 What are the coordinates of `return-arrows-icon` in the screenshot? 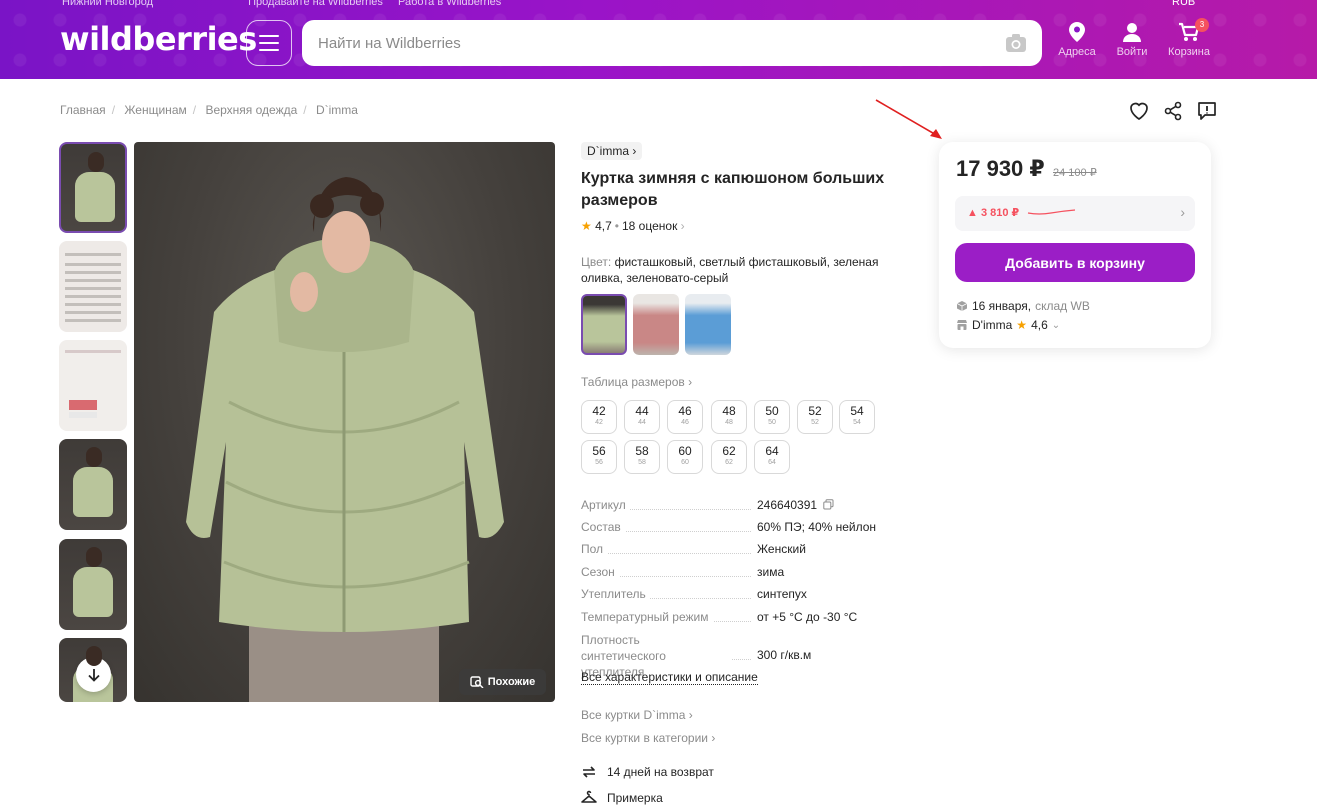 It's located at (589, 772).